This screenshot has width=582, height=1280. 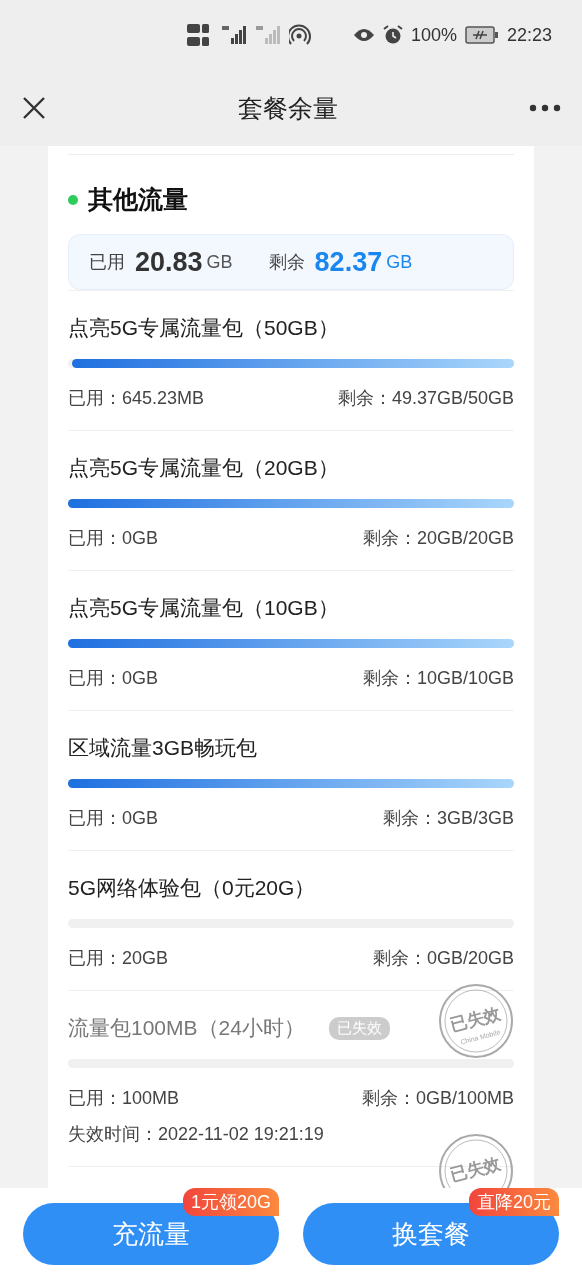 What do you see at coordinates (286, 262) in the screenshot?
I see `remaining-label: 剩余` at bounding box center [286, 262].